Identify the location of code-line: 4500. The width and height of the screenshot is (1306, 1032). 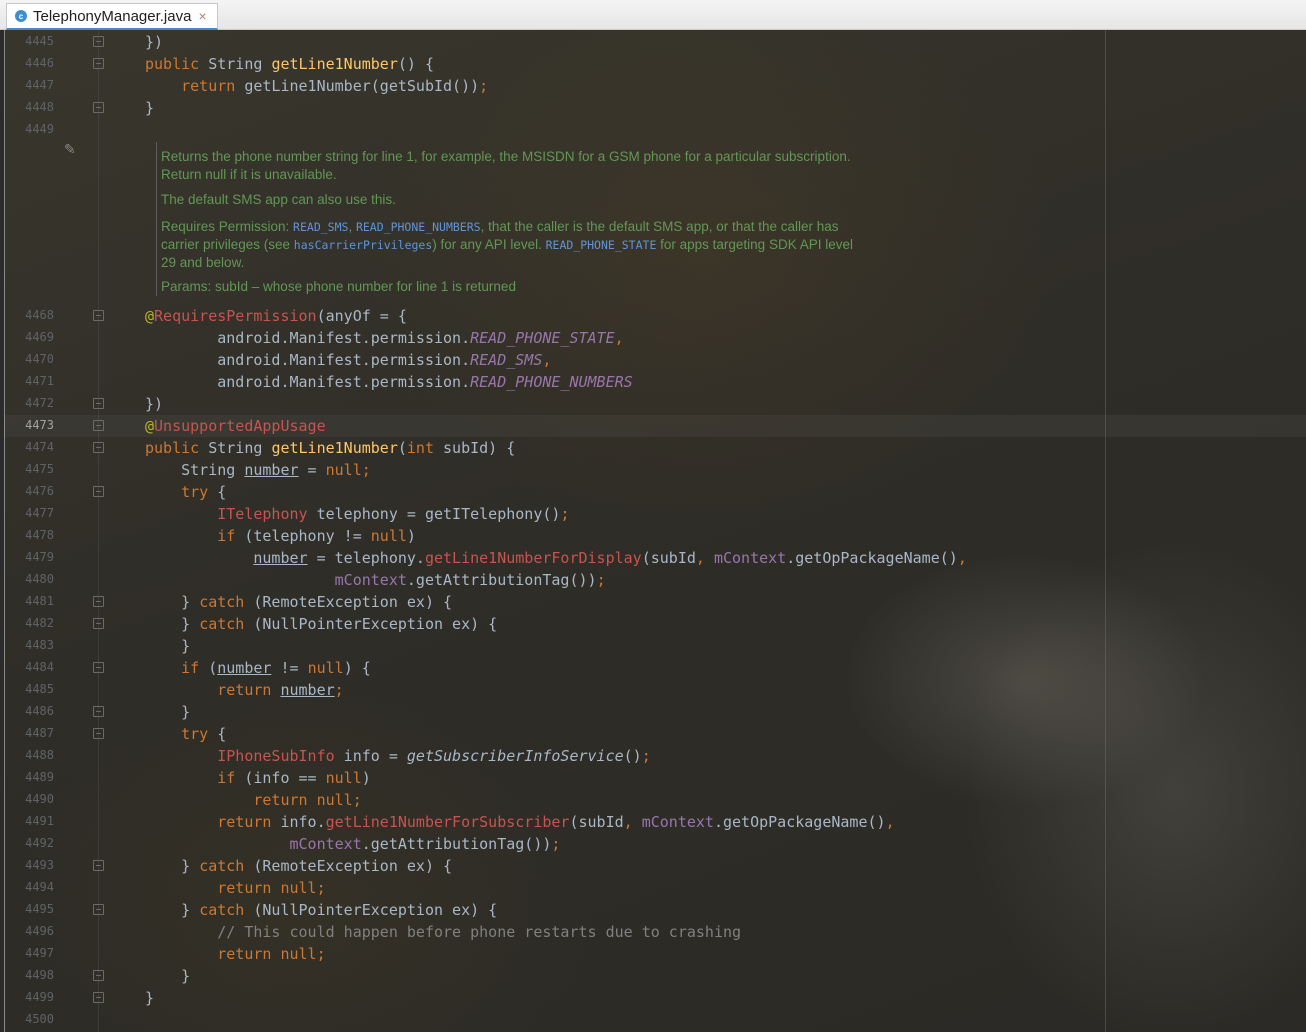
(655, 1020).